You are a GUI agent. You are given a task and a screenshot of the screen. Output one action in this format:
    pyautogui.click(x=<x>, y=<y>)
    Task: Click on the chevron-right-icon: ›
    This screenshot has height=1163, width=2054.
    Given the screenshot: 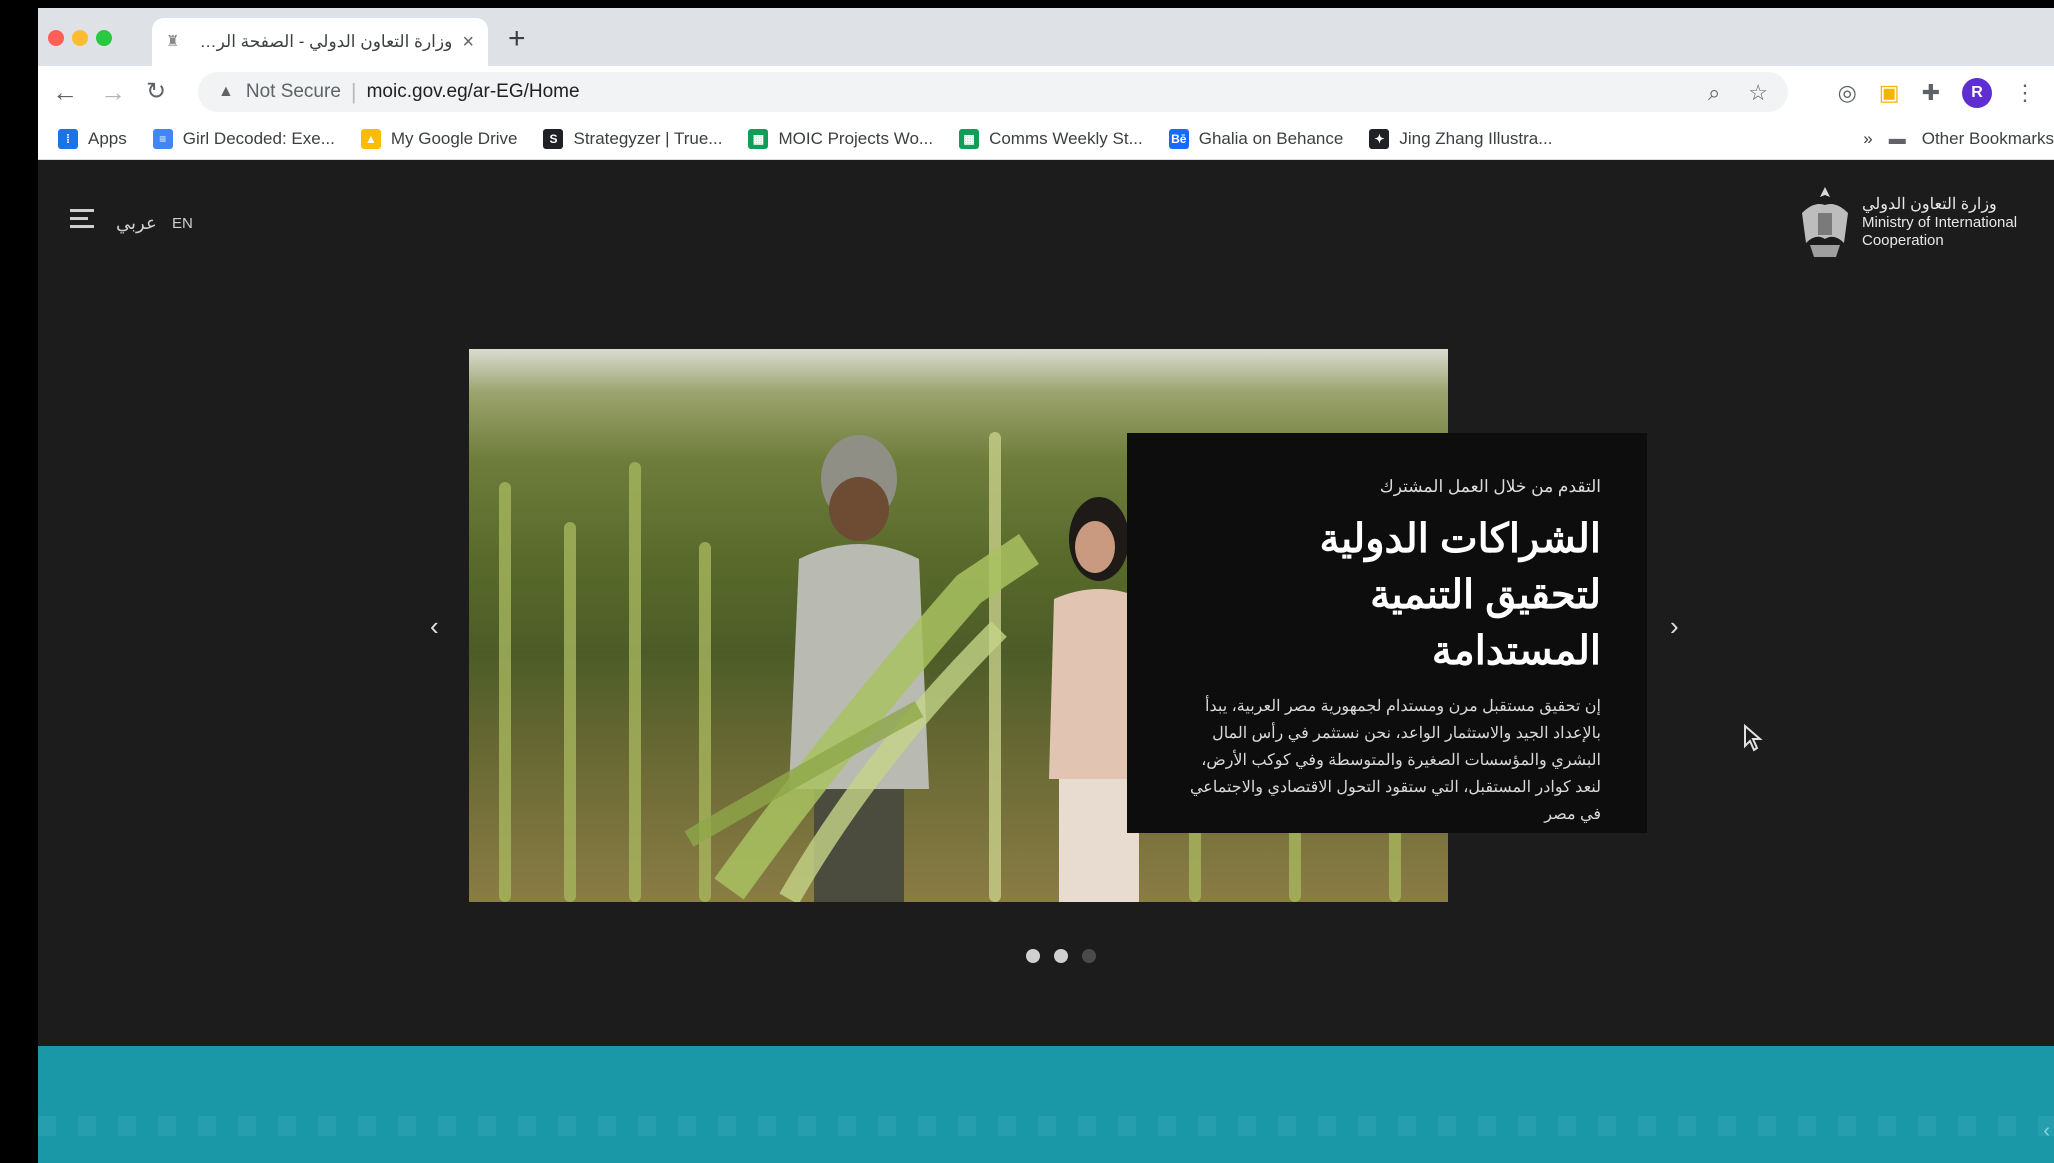 What is the action you would take?
    pyautogui.click(x=1674, y=626)
    